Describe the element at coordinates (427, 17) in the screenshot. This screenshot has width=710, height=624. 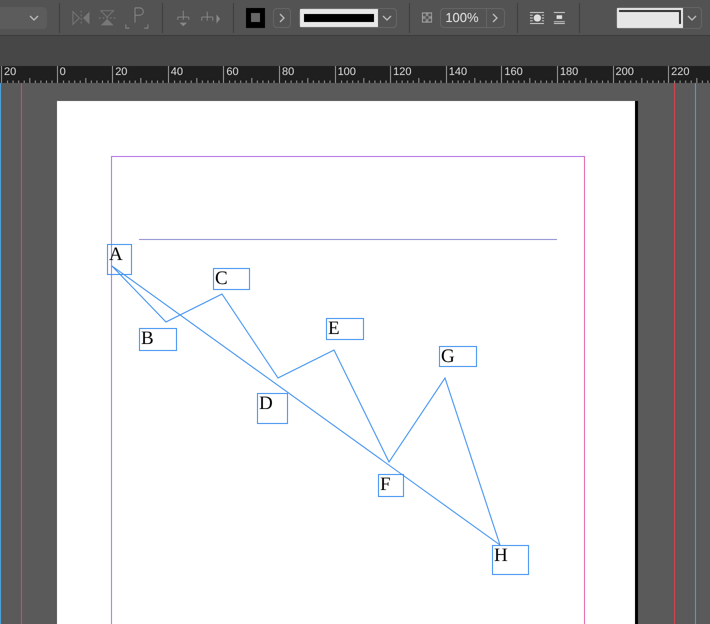
I see `opacity-icon` at that location.